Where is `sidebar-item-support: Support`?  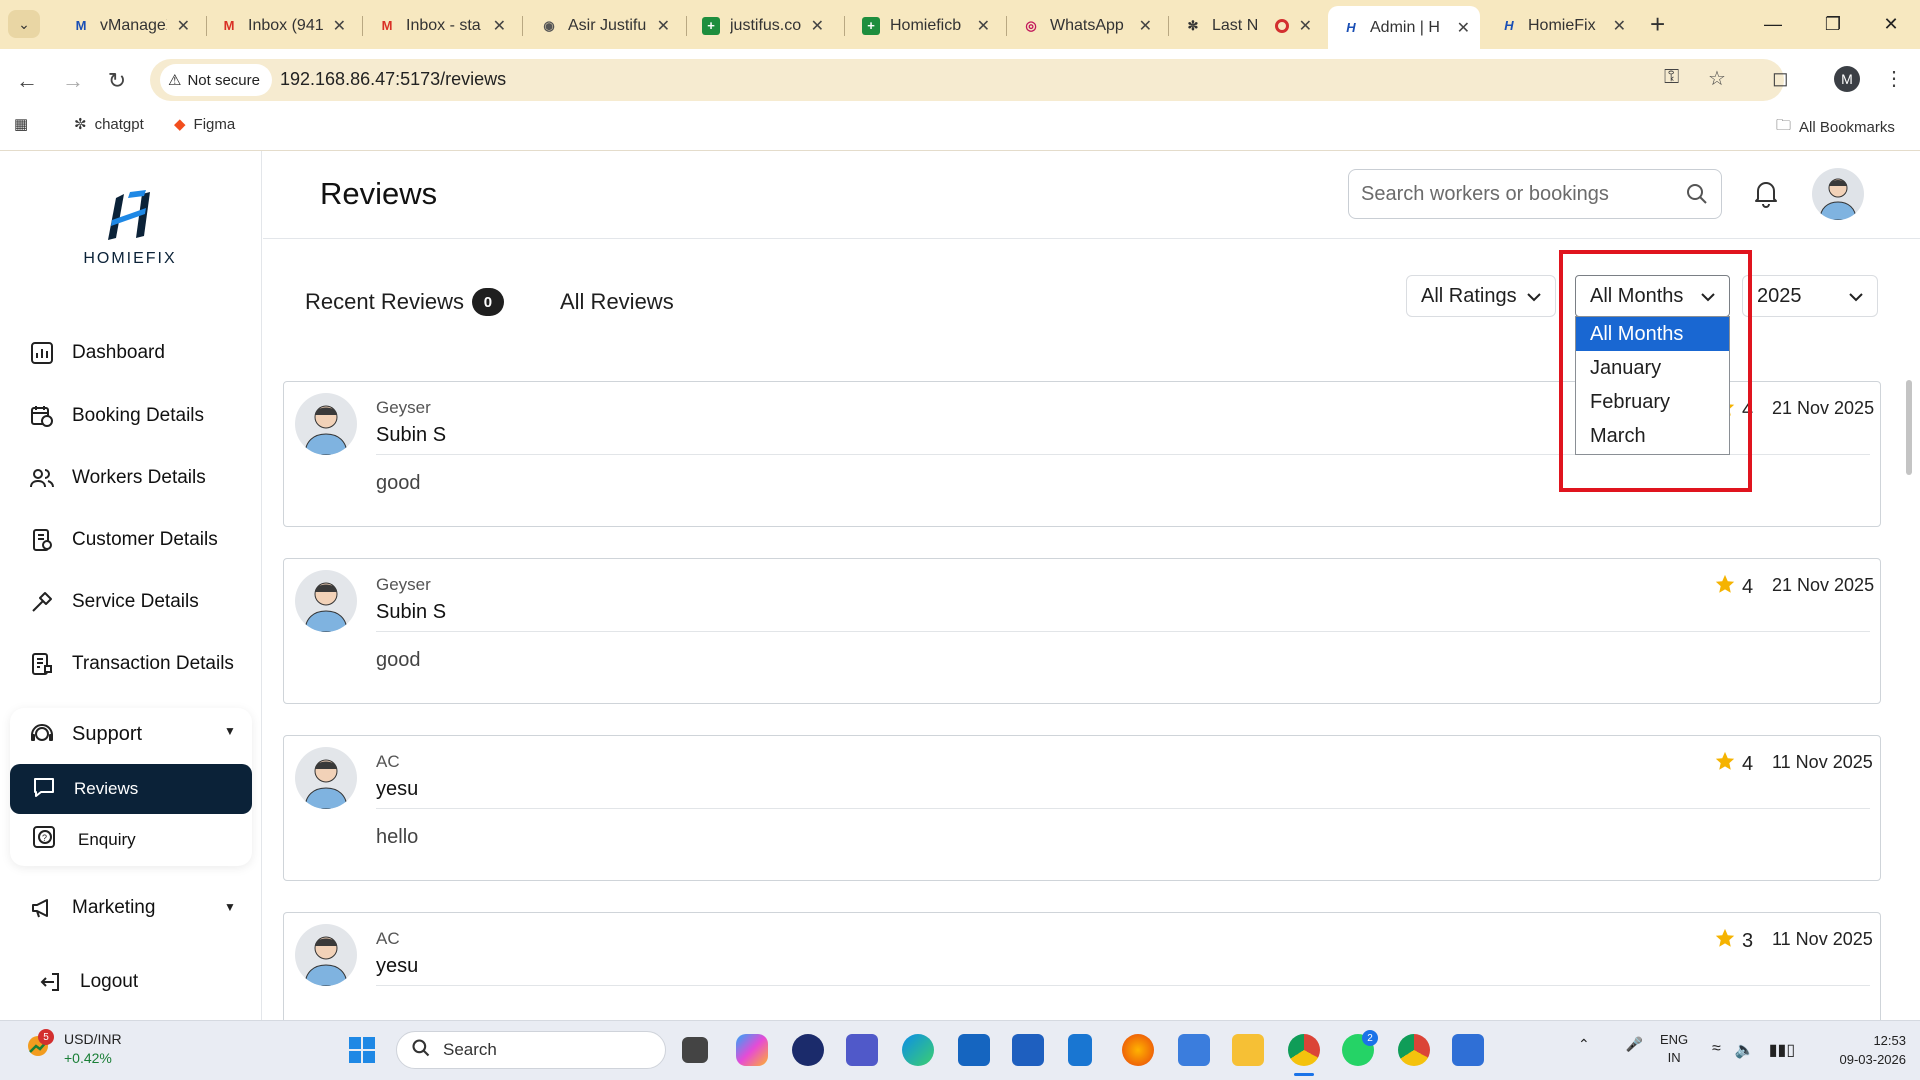
sidebar-item-support: Support is located at coordinates (85, 734).